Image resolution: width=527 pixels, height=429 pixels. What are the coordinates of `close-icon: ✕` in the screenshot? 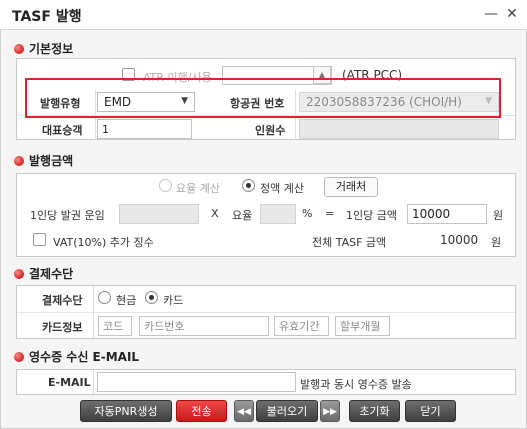 It's located at (512, 14).